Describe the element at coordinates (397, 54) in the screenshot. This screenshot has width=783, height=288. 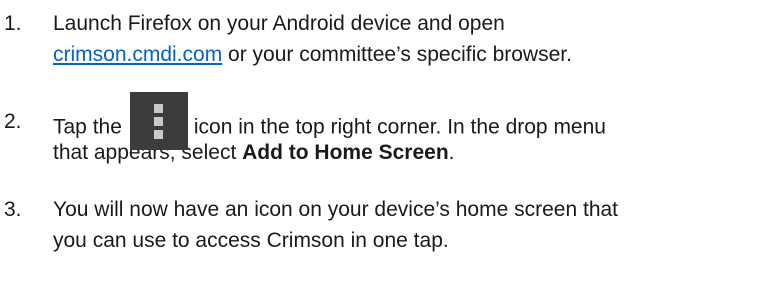
I see `step-line-rest: or your committee’s specific browser.` at that location.